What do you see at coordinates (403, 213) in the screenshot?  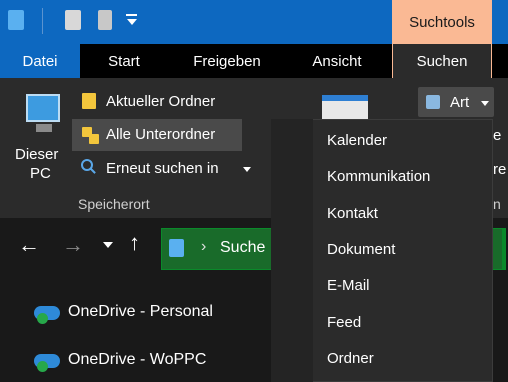 I see `menu-item-kontakt: Kontakt` at bounding box center [403, 213].